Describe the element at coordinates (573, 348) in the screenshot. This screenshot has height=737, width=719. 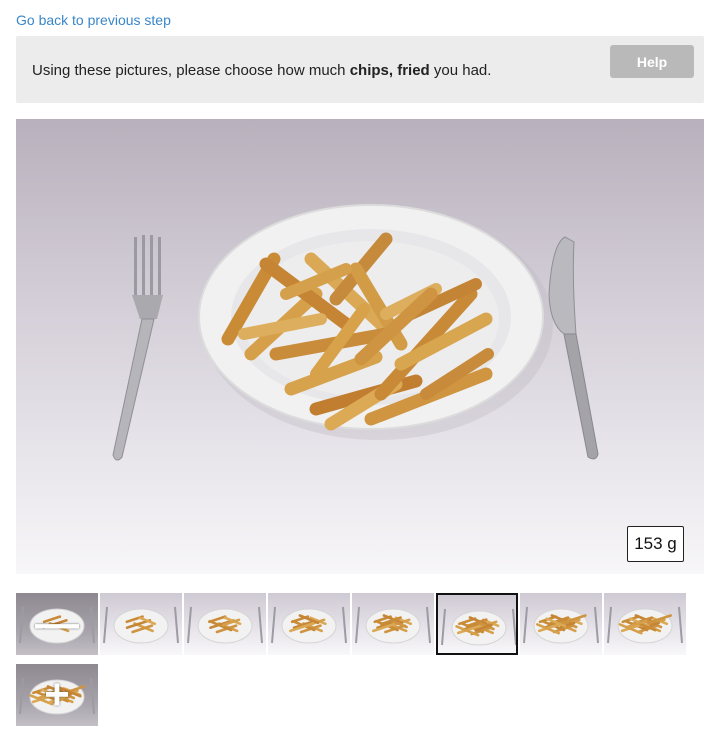
I see `knife-icon` at that location.